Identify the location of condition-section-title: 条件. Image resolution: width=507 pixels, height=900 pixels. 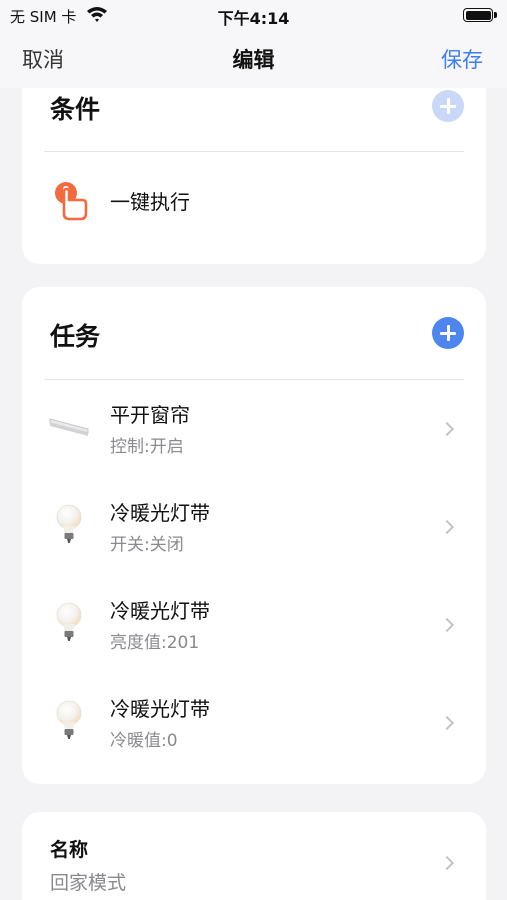
(75, 109).